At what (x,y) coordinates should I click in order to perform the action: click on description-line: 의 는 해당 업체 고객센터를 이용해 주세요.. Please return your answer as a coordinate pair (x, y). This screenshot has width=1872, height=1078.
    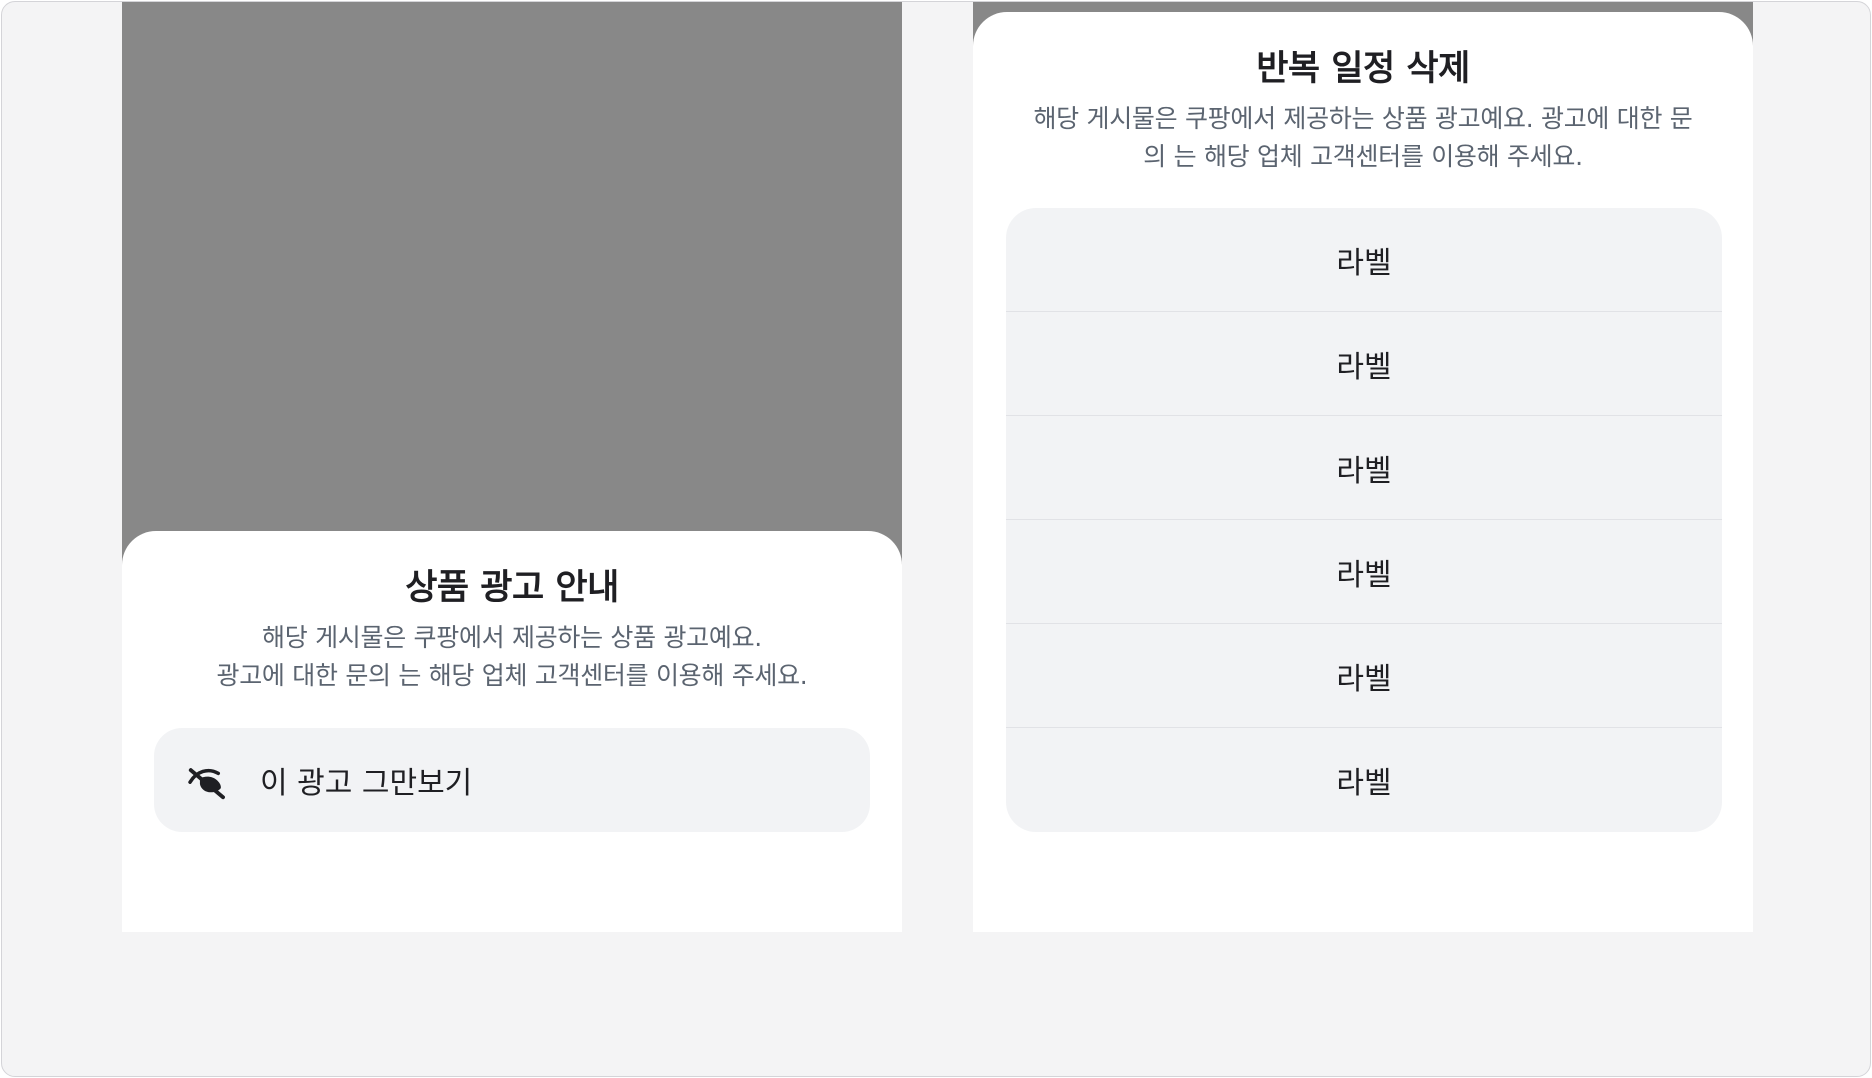
    Looking at the image, I should click on (1363, 156).